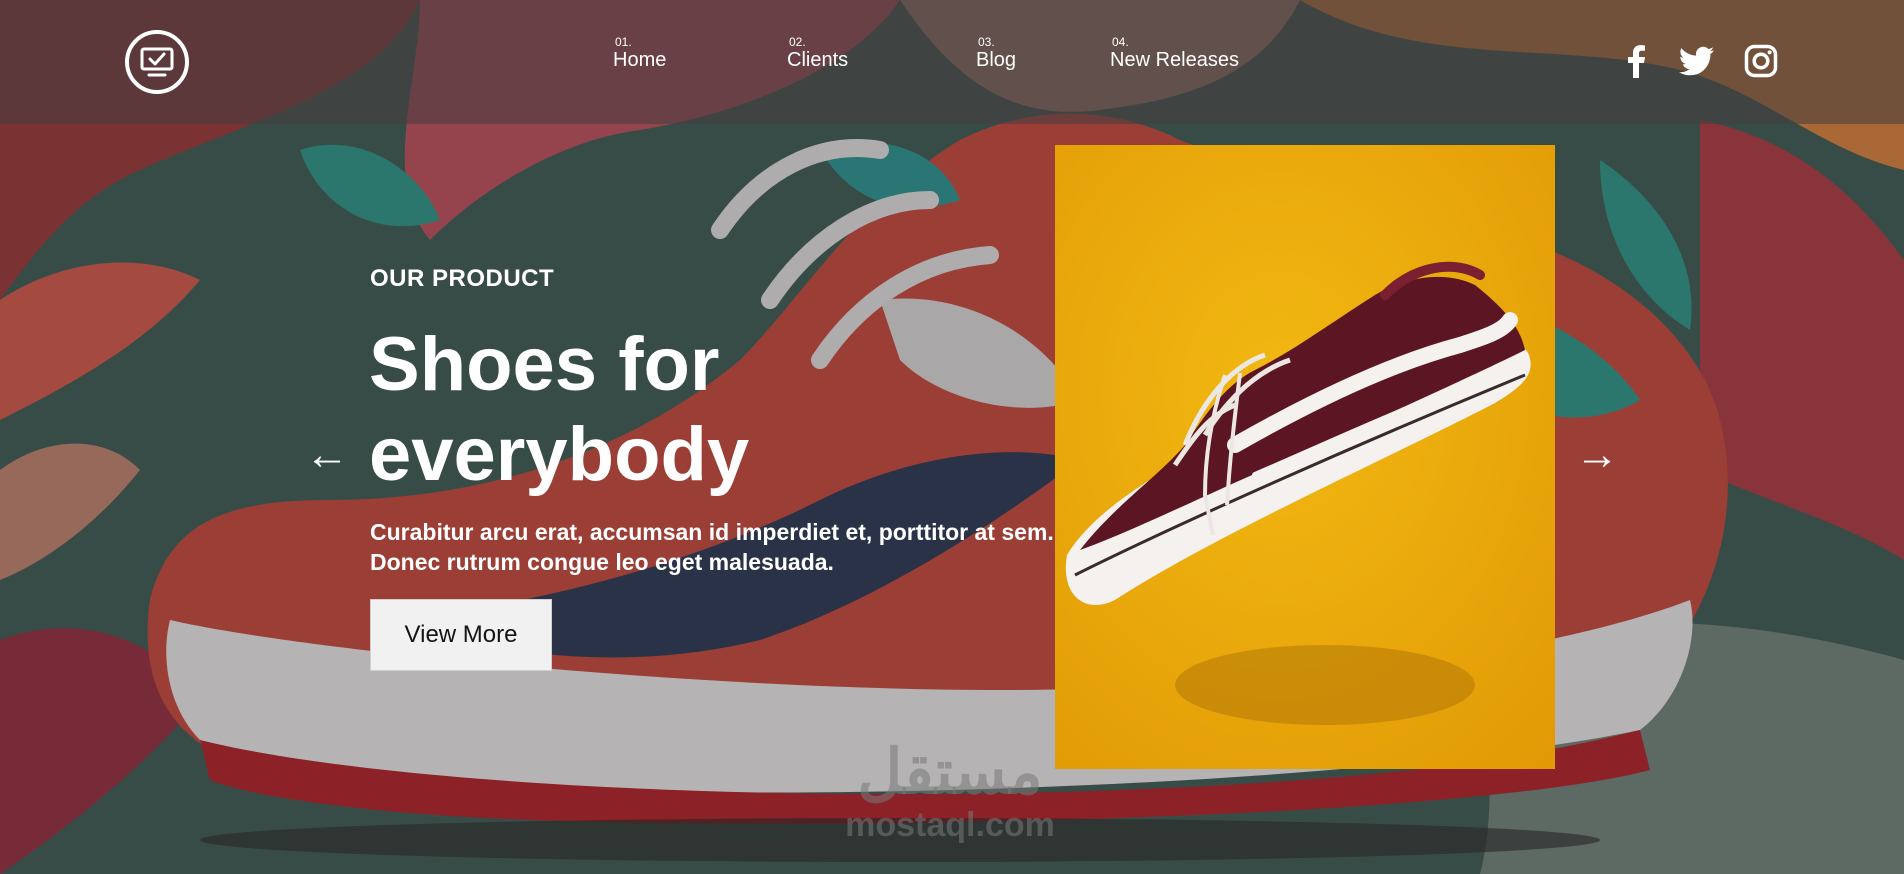 The width and height of the screenshot is (1904, 874). I want to click on watermark-latin: mostaql.com, so click(950, 825).